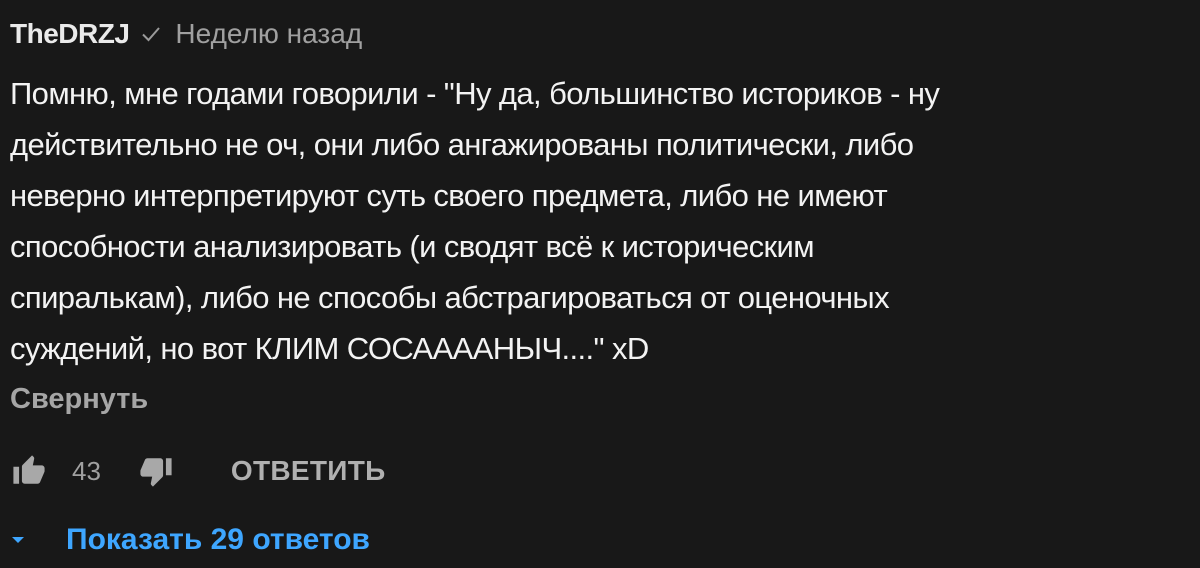 The height and width of the screenshot is (568, 1200). I want to click on like-count: 43, so click(86, 470).